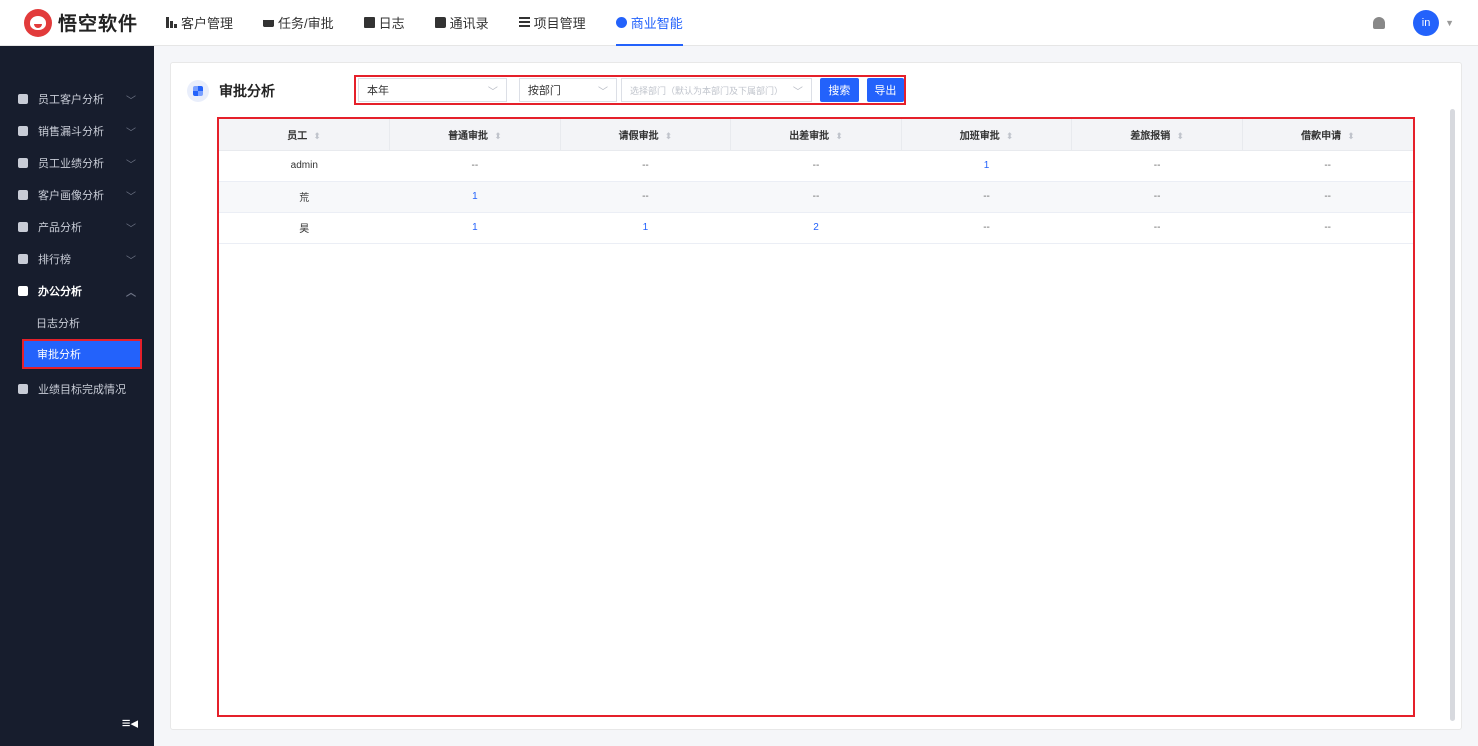 This screenshot has height=746, width=1478. I want to click on project-icon, so click(524, 22).